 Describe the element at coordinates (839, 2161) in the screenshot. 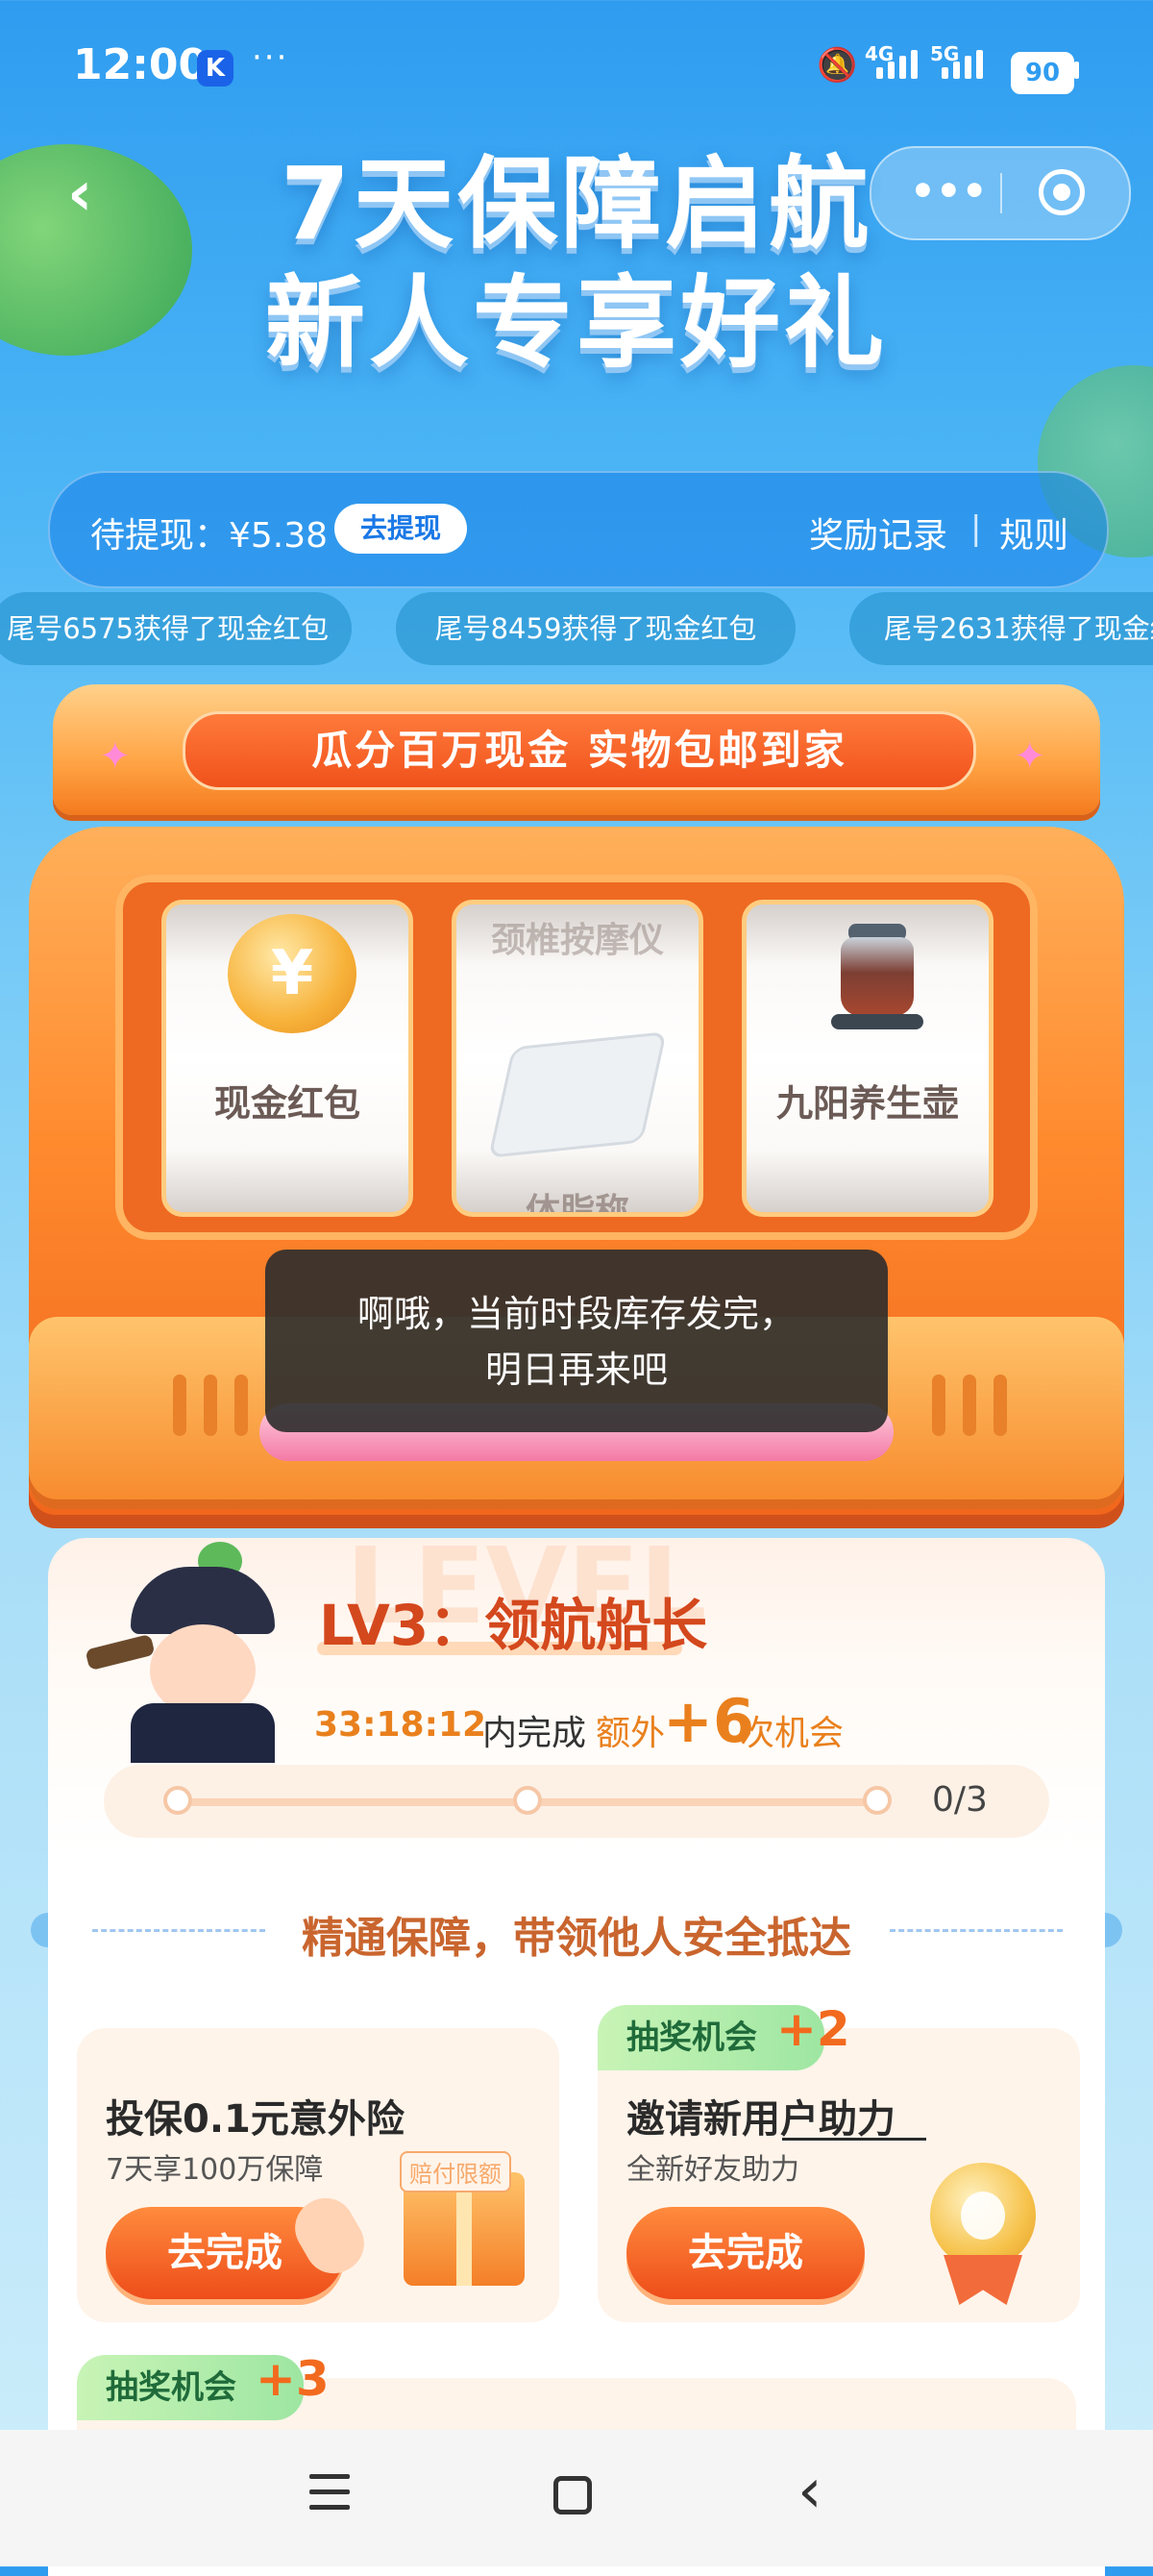

I see `task-card-invite: 抽奖机会 +2 邀请新用户助力 全新好友助力 去完成` at that location.